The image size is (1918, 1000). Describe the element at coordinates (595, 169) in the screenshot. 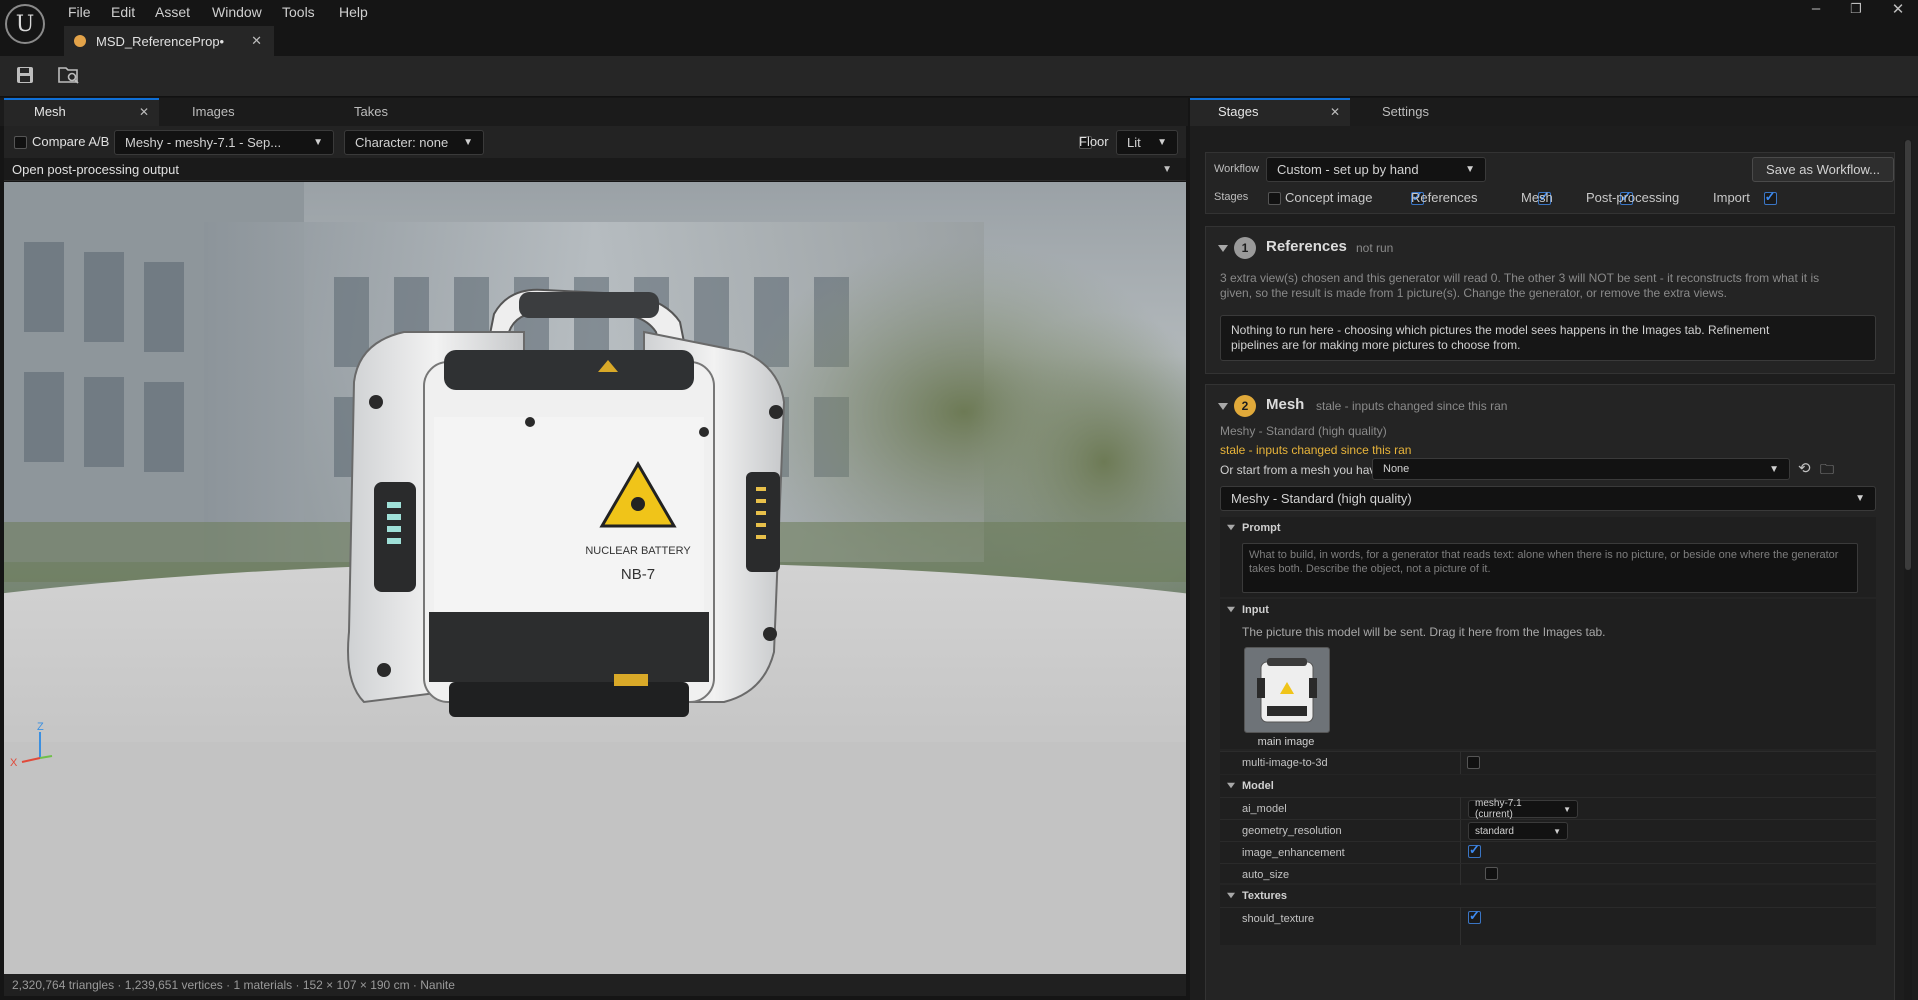

I see `post-processing-output-bar: Open post-processing output ▼` at that location.